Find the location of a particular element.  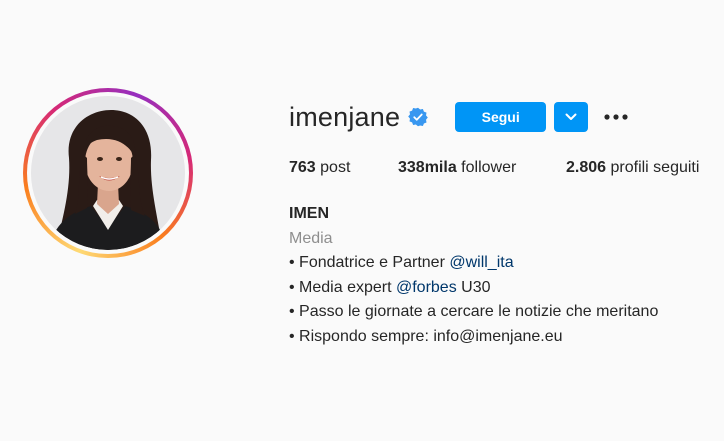

bio-line-2-suffix: U30 is located at coordinates (473, 287).